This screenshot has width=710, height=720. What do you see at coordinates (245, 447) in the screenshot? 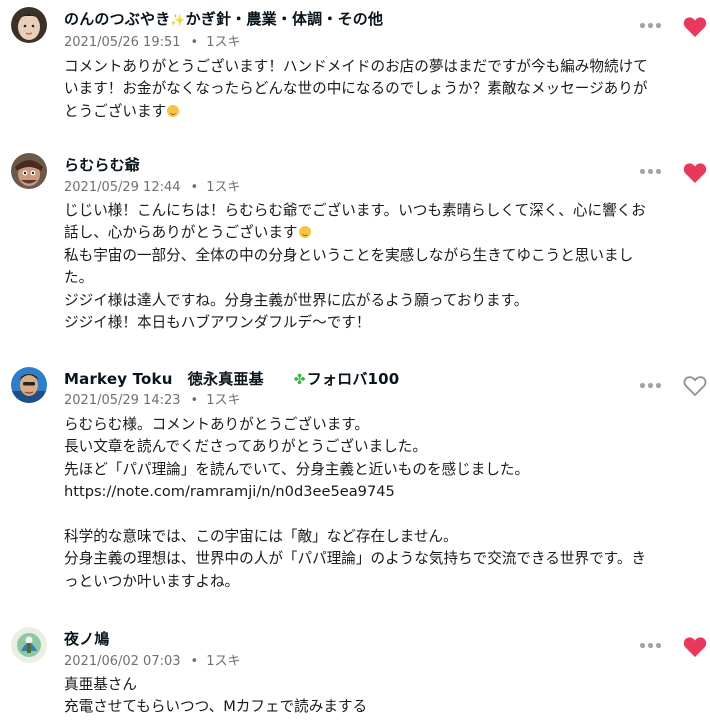
I see `comment-line: 長い文章を読んでくださってありがとうございました。` at bounding box center [245, 447].